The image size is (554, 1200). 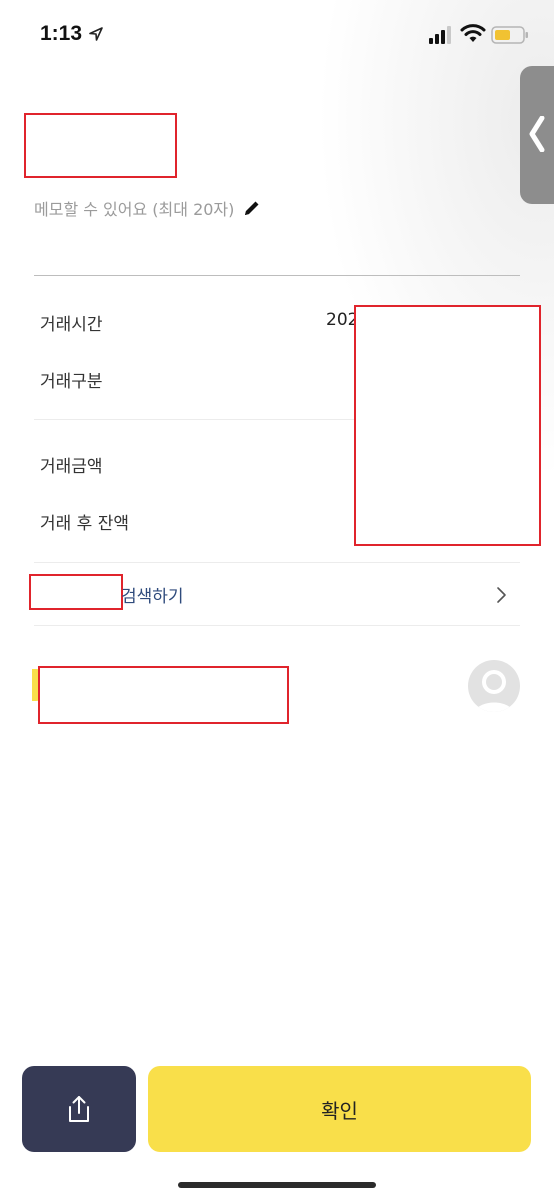 What do you see at coordinates (100, 145) in the screenshot?
I see `redacted-title` at bounding box center [100, 145].